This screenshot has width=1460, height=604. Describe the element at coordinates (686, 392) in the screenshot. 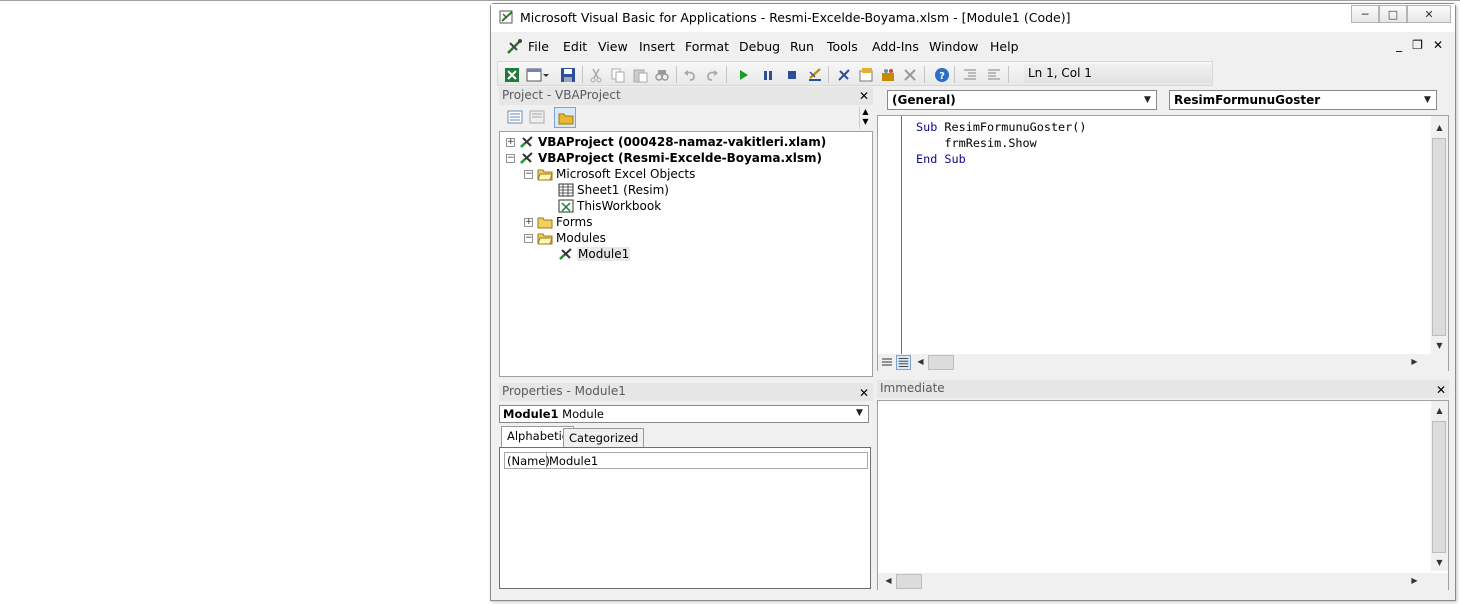

I see `properties-panel-title: Properties - Module1` at that location.